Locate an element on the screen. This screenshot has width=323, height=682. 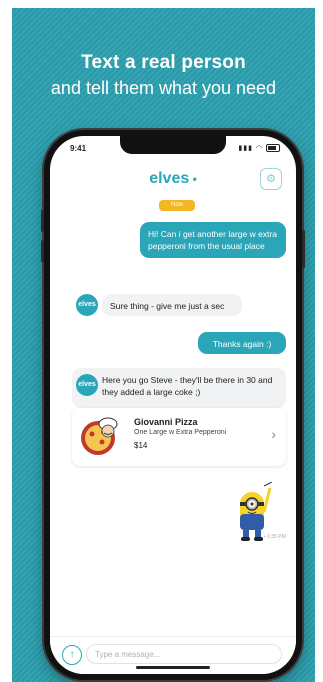
status-icons: ▮▮▮ ◠ is located at coordinates (259, 148).